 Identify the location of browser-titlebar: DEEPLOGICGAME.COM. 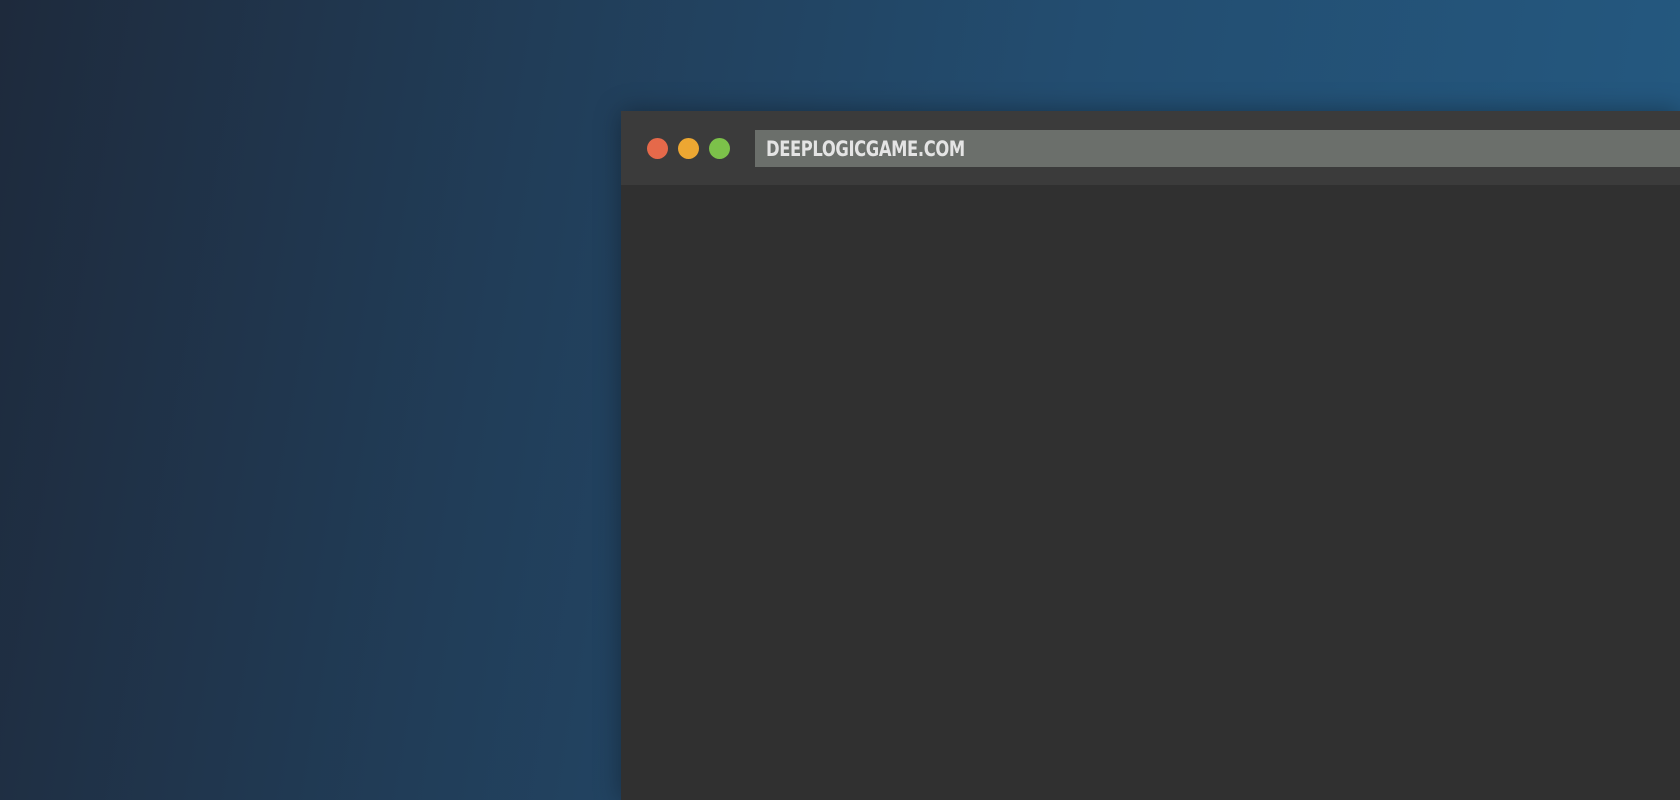
(1150, 148).